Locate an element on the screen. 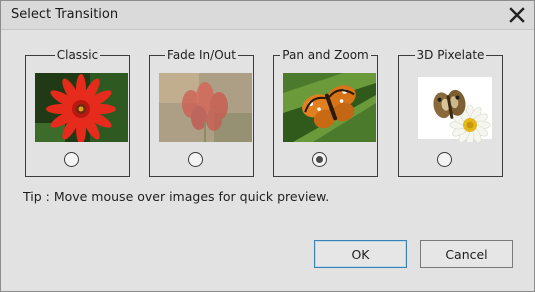 The image size is (535, 292). transition-option-classic: Classic is located at coordinates (77, 112).